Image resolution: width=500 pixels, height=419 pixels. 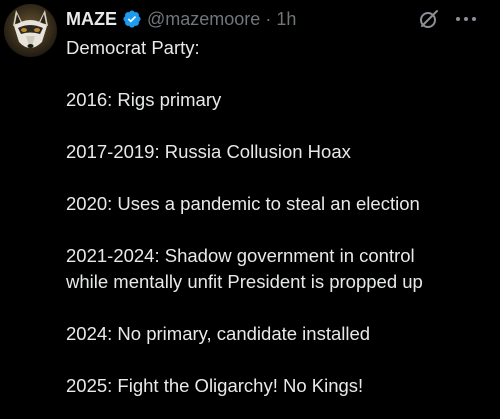 What do you see at coordinates (91, 19) in the screenshot?
I see `display-name: MAZE` at bounding box center [91, 19].